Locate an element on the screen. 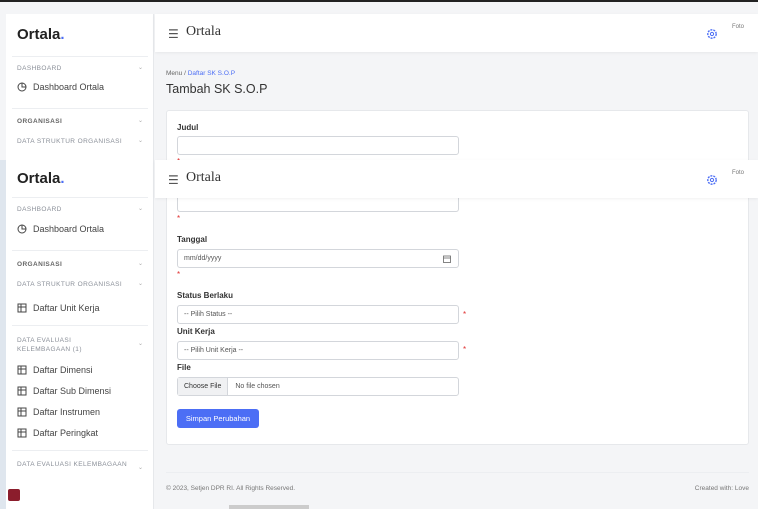 This screenshot has height=509, width=758. breadcrumb-current: Daftar SK S.O.P is located at coordinates (211, 73).